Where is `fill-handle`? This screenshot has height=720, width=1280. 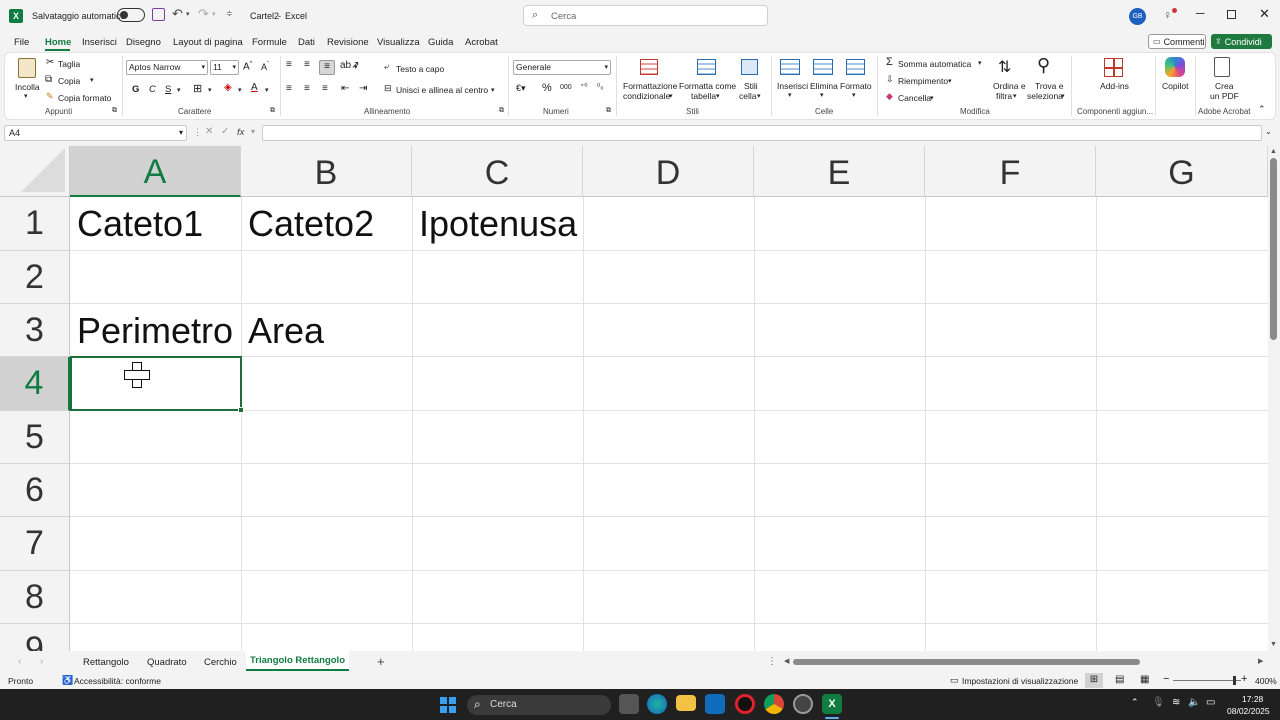
fill-handle is located at coordinates (241, 410).